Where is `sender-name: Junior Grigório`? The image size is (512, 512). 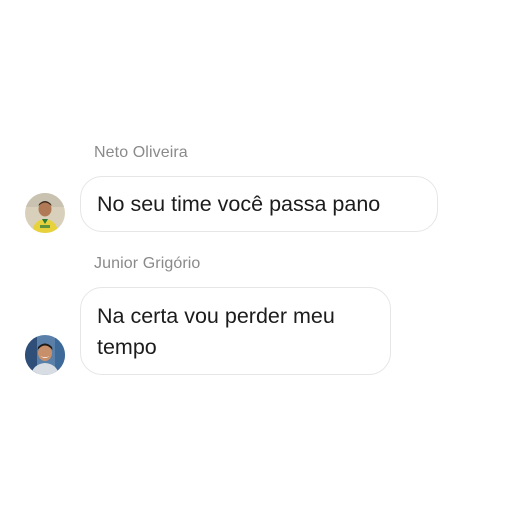
sender-name: Junior Grigório is located at coordinates (147, 264).